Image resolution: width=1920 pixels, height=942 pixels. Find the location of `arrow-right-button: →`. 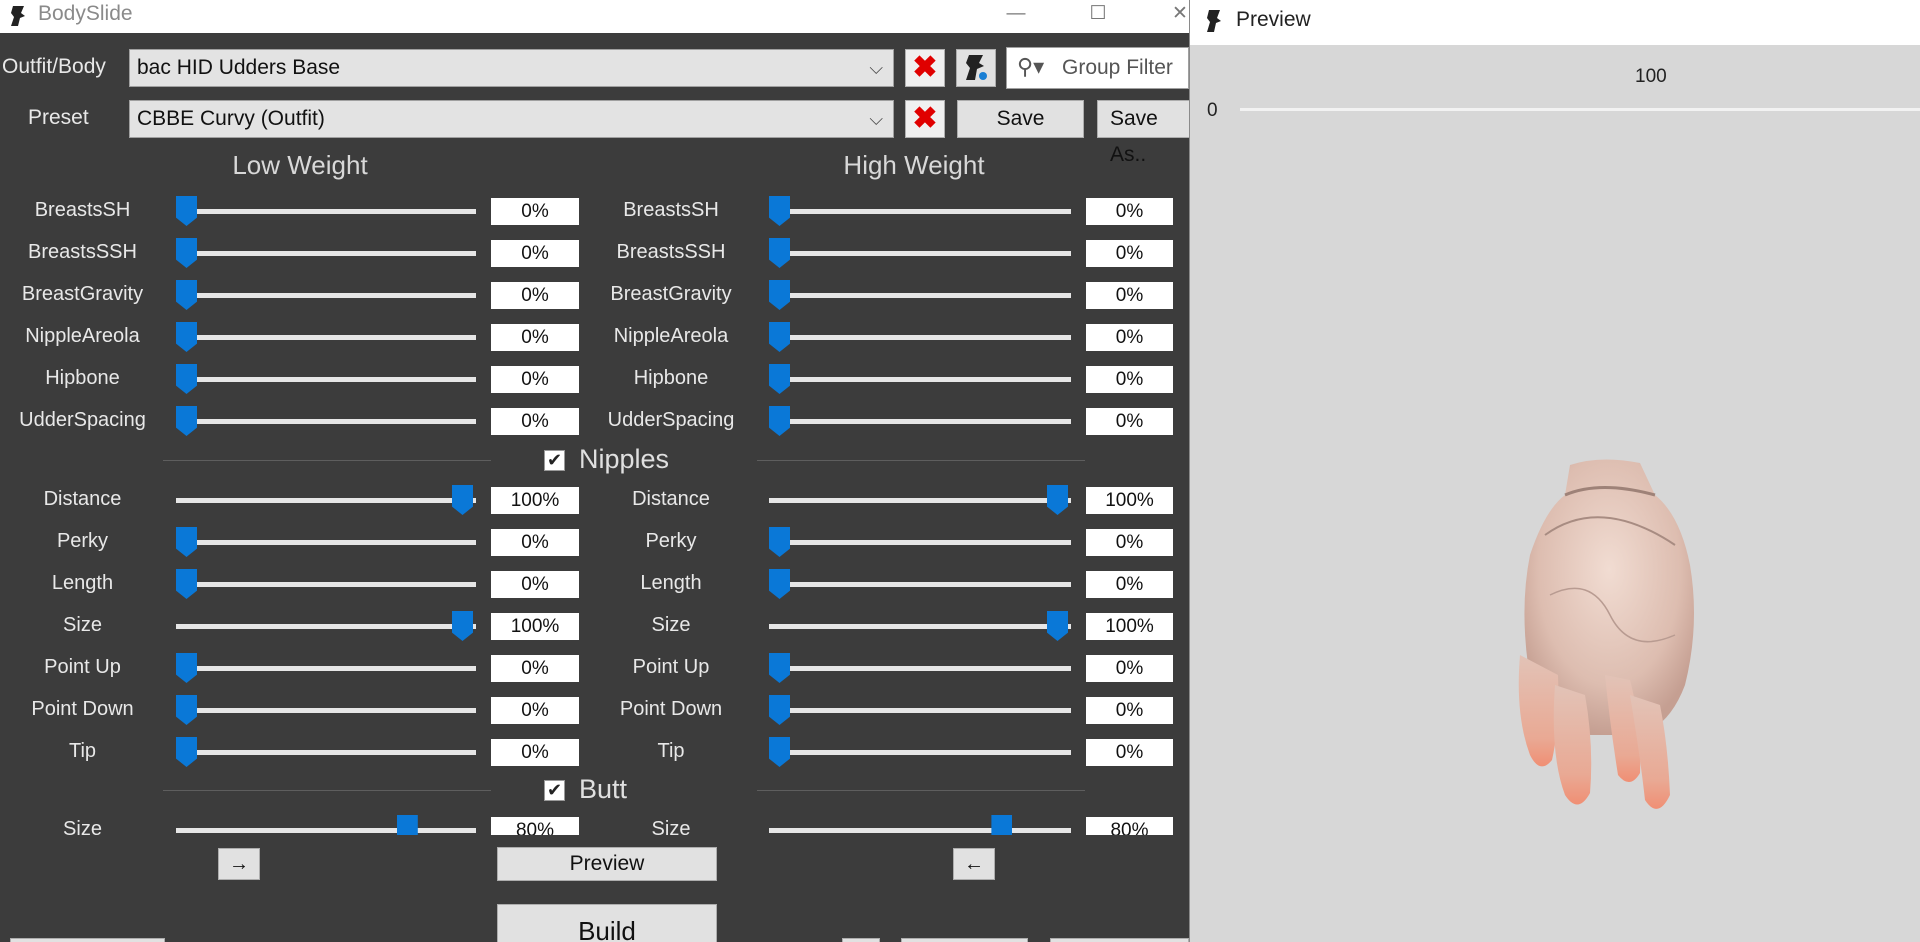

arrow-right-button: → is located at coordinates (239, 864).